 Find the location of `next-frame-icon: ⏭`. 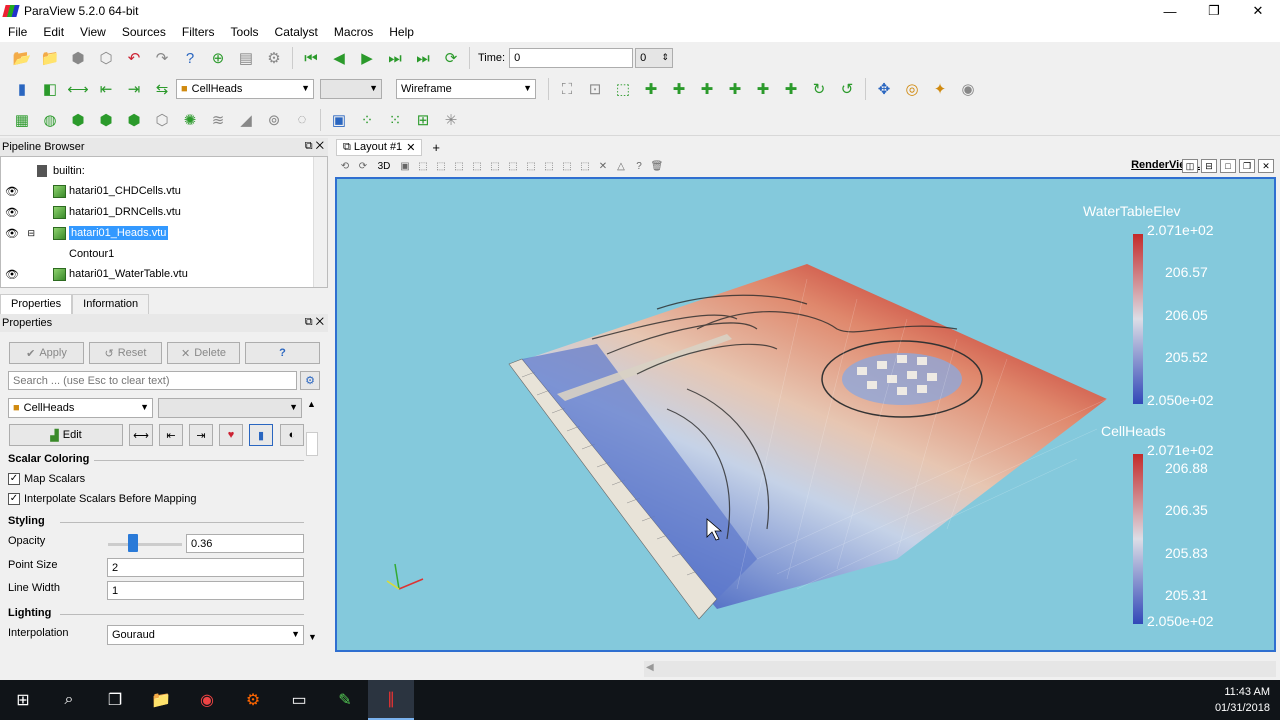

next-frame-icon: ⏭ is located at coordinates (395, 58).